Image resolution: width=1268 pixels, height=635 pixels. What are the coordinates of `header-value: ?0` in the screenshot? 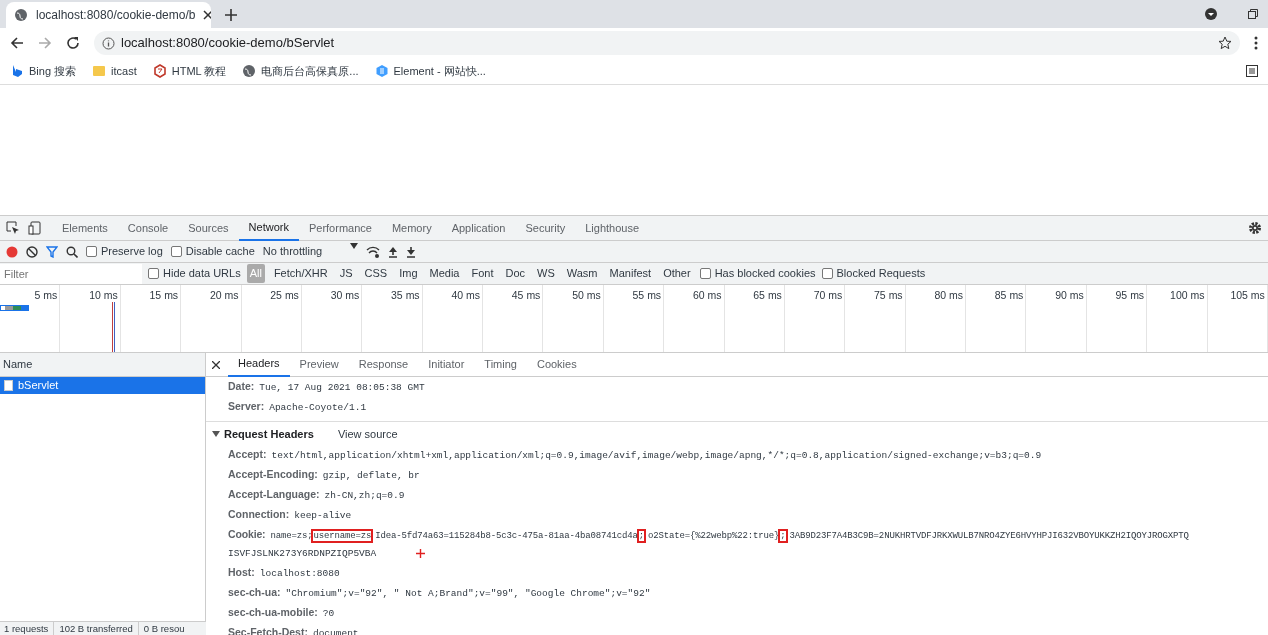 It's located at (328, 613).